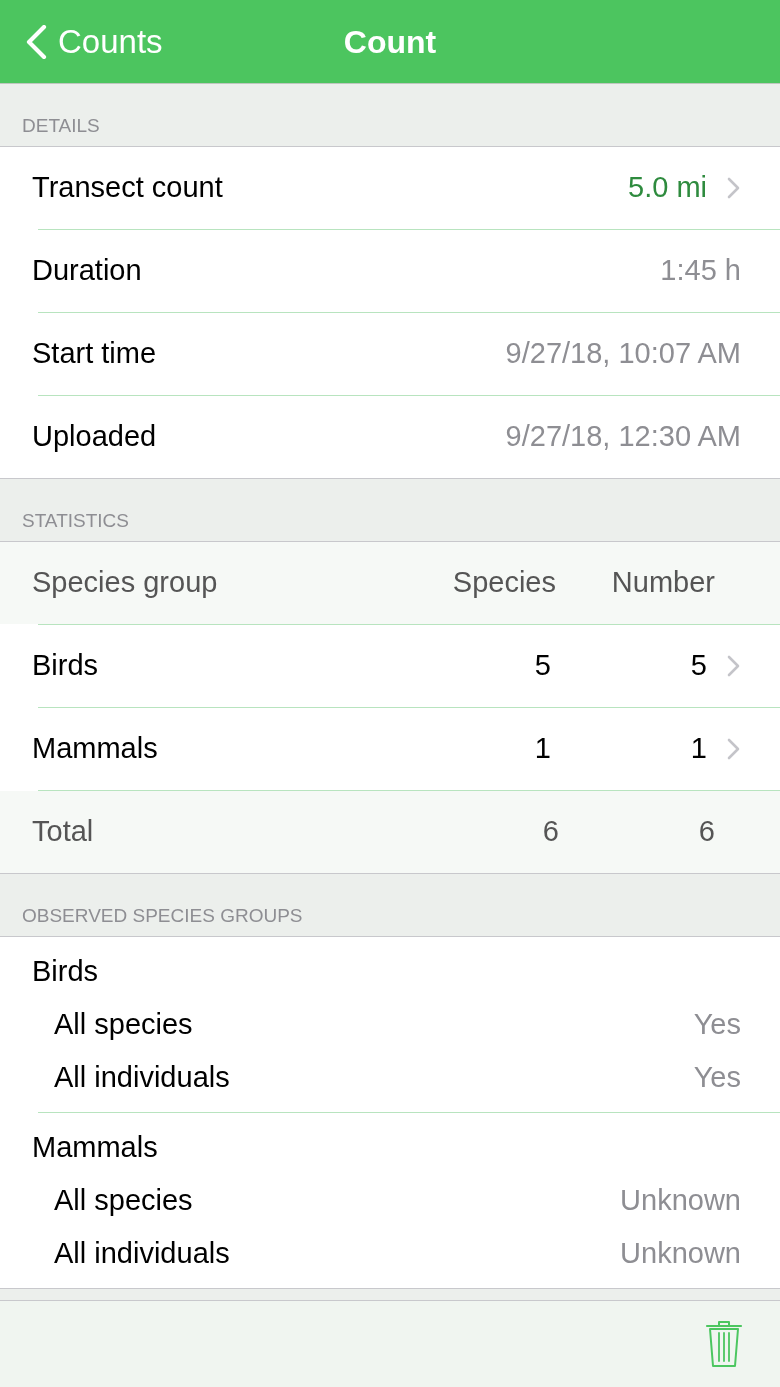 The height and width of the screenshot is (1387, 780). I want to click on row-label: Uploaded, so click(95, 437).